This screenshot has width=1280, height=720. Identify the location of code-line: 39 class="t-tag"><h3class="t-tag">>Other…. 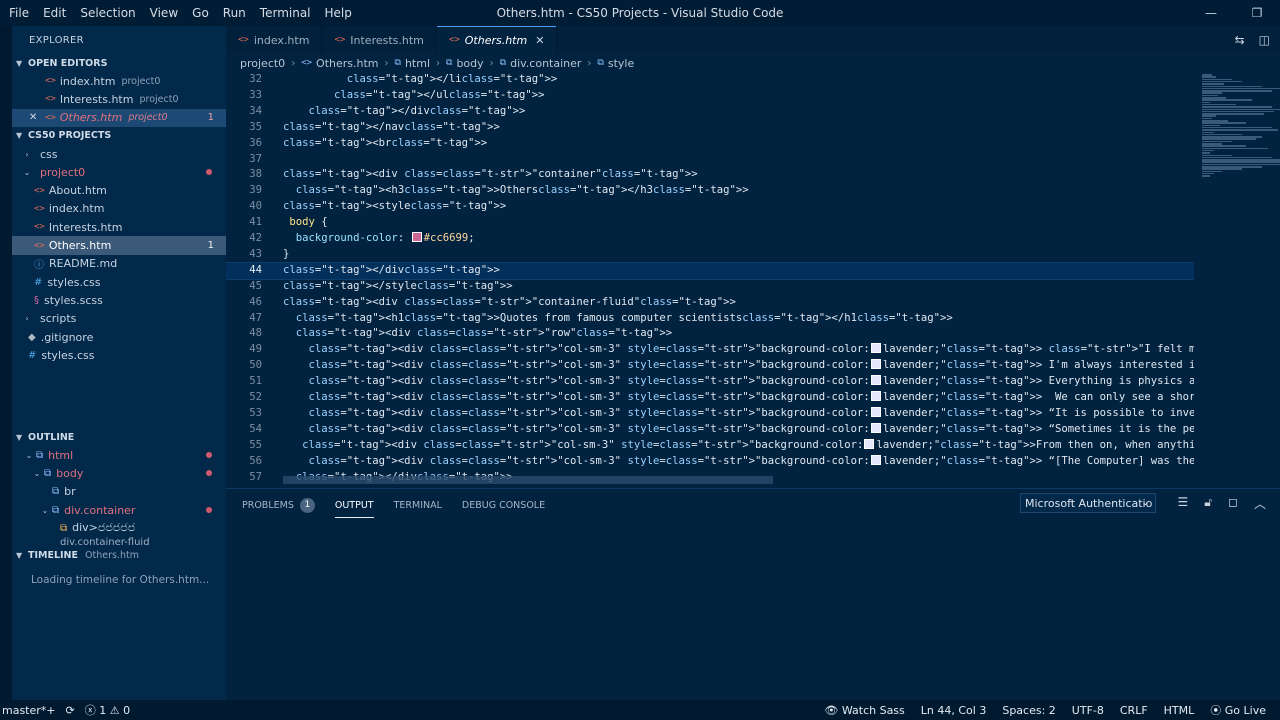
(710, 191).